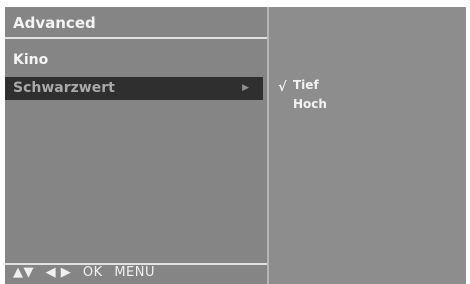  What do you see at coordinates (92, 272) in the screenshot?
I see `footer-ok: OK` at bounding box center [92, 272].